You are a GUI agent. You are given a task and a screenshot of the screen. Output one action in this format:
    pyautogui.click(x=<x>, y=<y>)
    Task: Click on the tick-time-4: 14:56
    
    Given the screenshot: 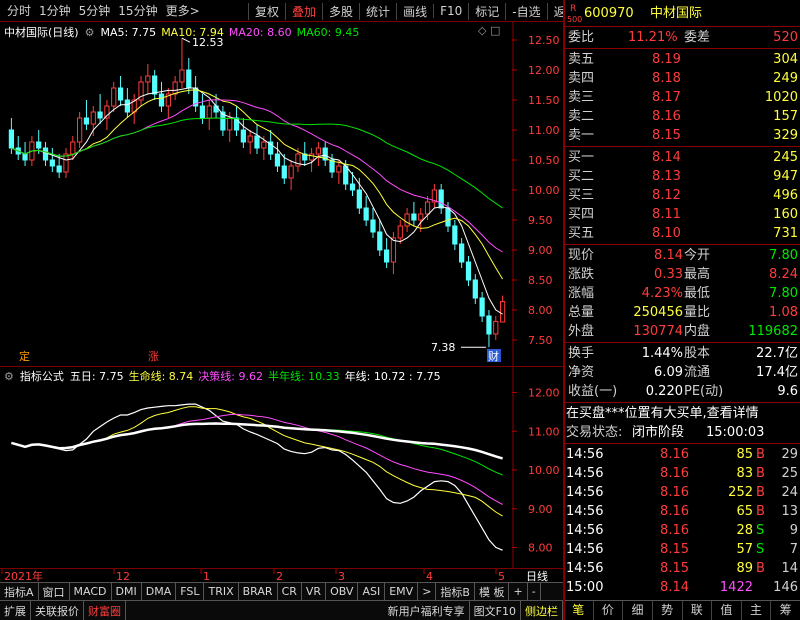 What is the action you would take?
    pyautogui.click(x=585, y=530)
    